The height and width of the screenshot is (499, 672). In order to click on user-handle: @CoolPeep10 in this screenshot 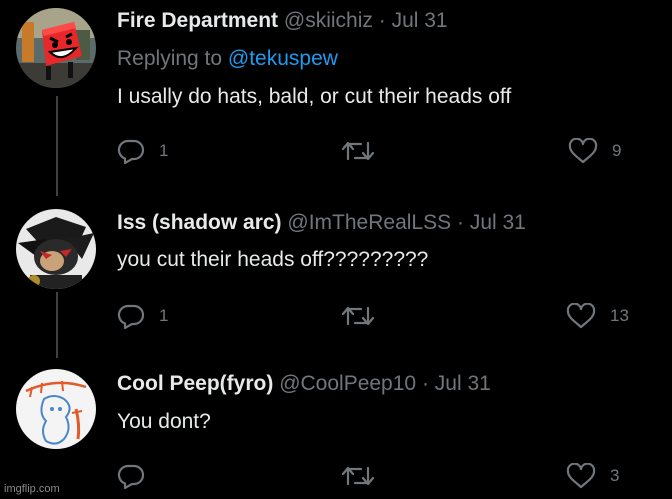, I will do `click(347, 383)`.